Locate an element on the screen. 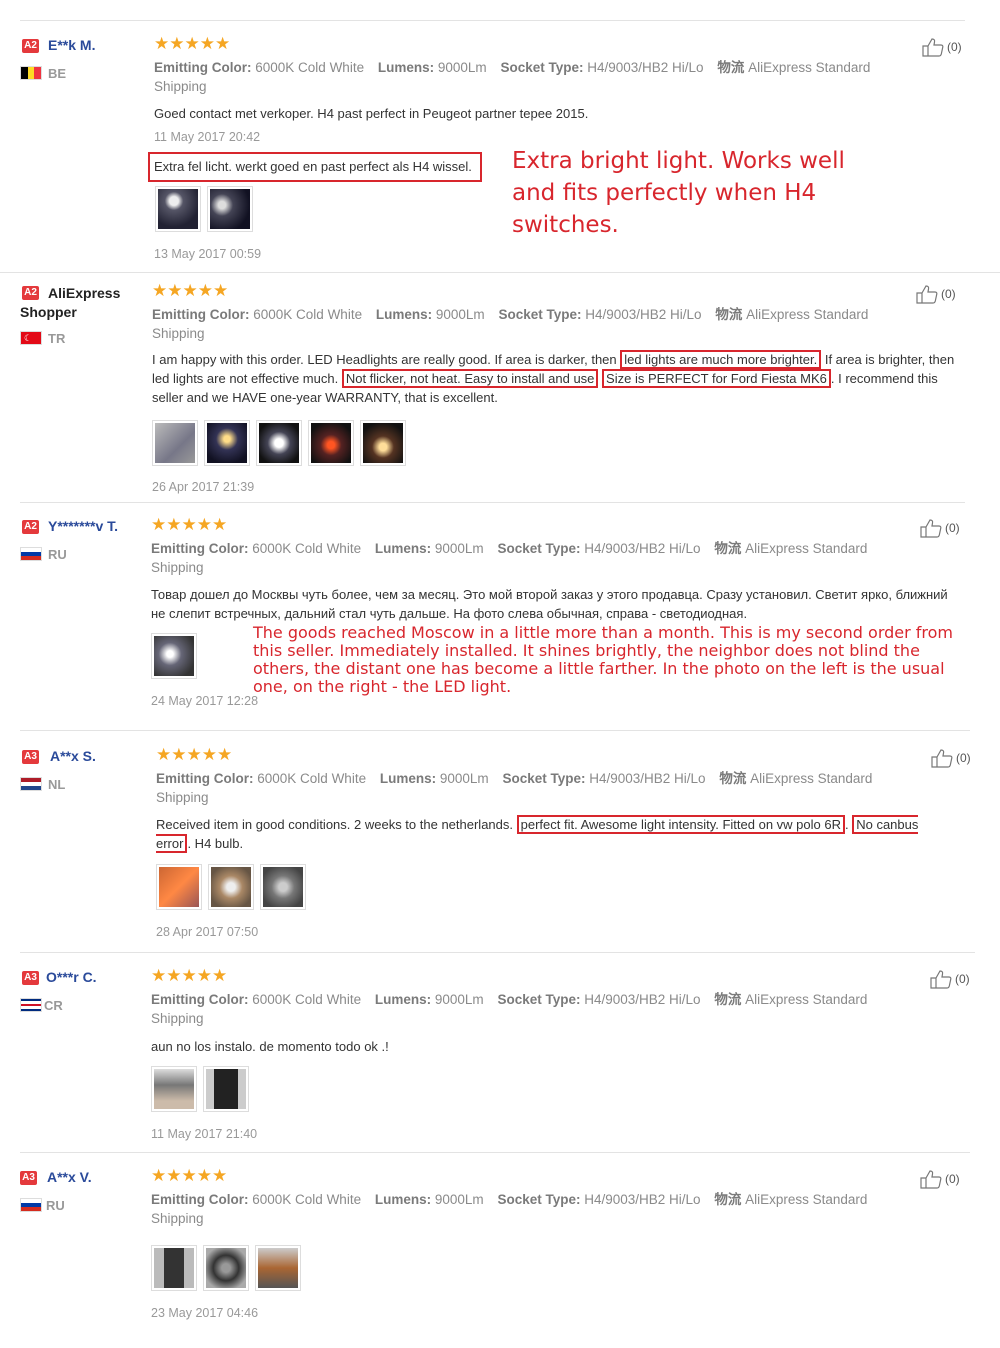 This screenshot has height=1348, width=1000. review-date: 11 May 2017 21:40 is located at coordinates (204, 1134).